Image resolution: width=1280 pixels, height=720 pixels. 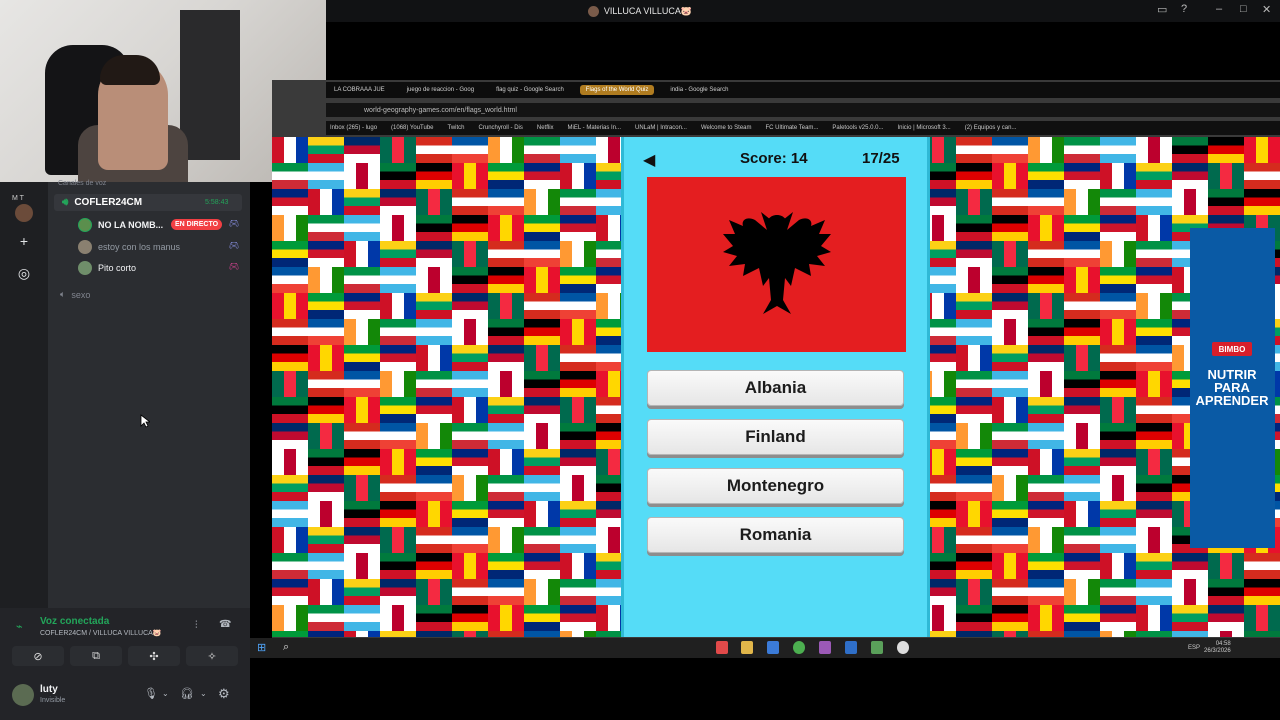 I want to click on answer-button: Albania, so click(x=775, y=388).